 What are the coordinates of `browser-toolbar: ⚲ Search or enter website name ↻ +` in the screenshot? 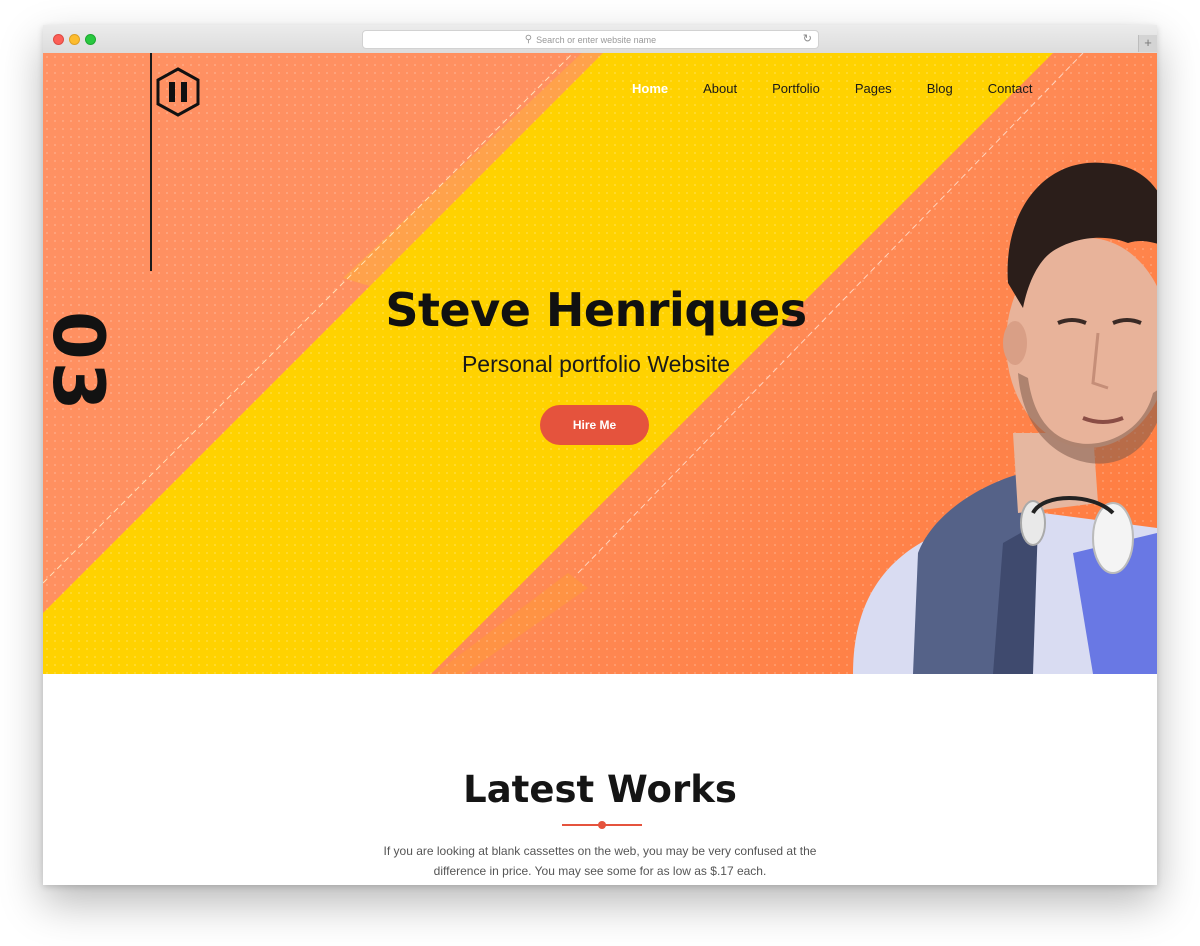 It's located at (600, 39).